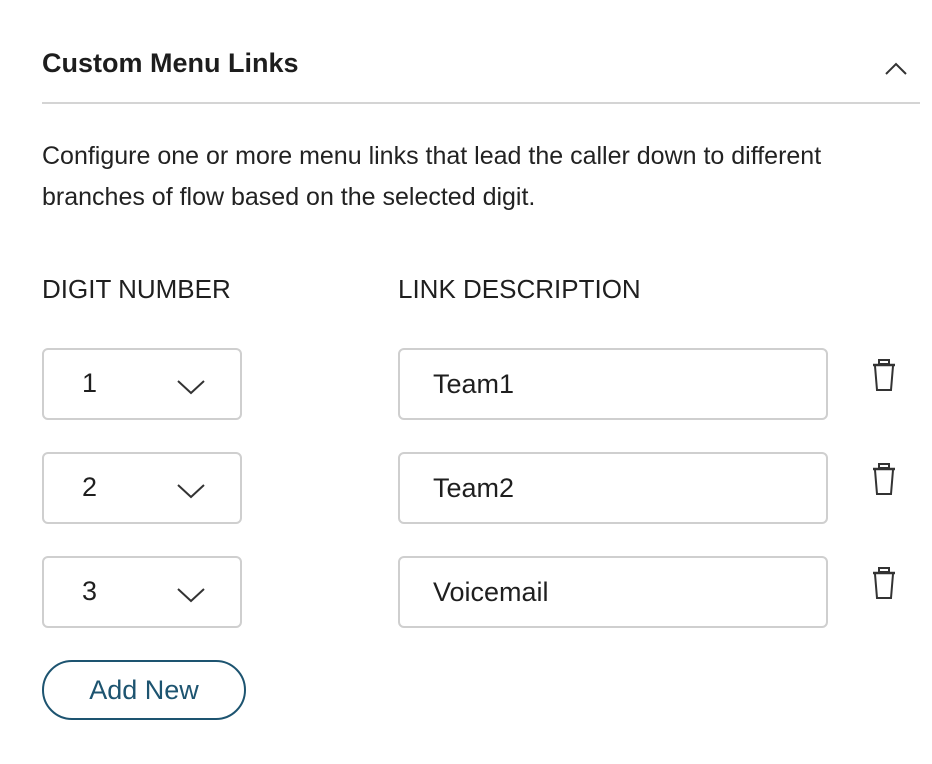  What do you see at coordinates (896, 68) in the screenshot?
I see `chevron-up-icon` at bounding box center [896, 68].